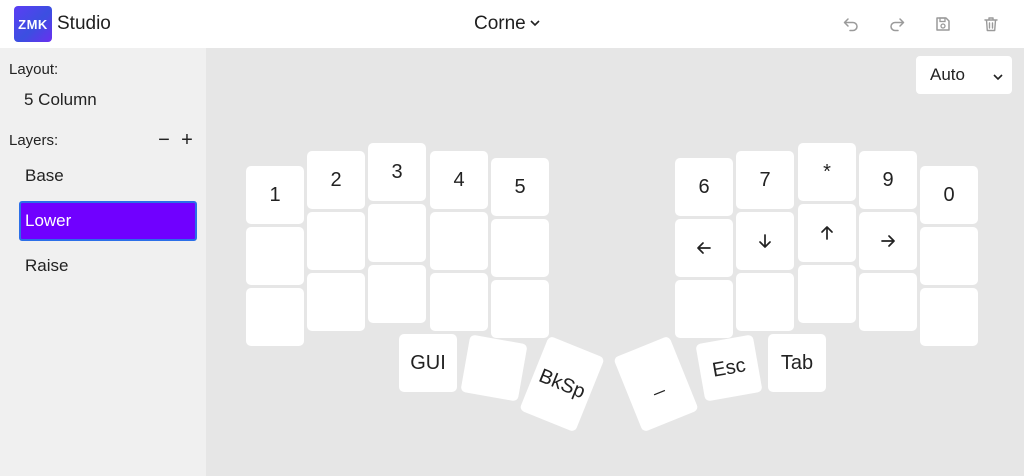  I want to click on key-label: BkSp, so click(562, 383).